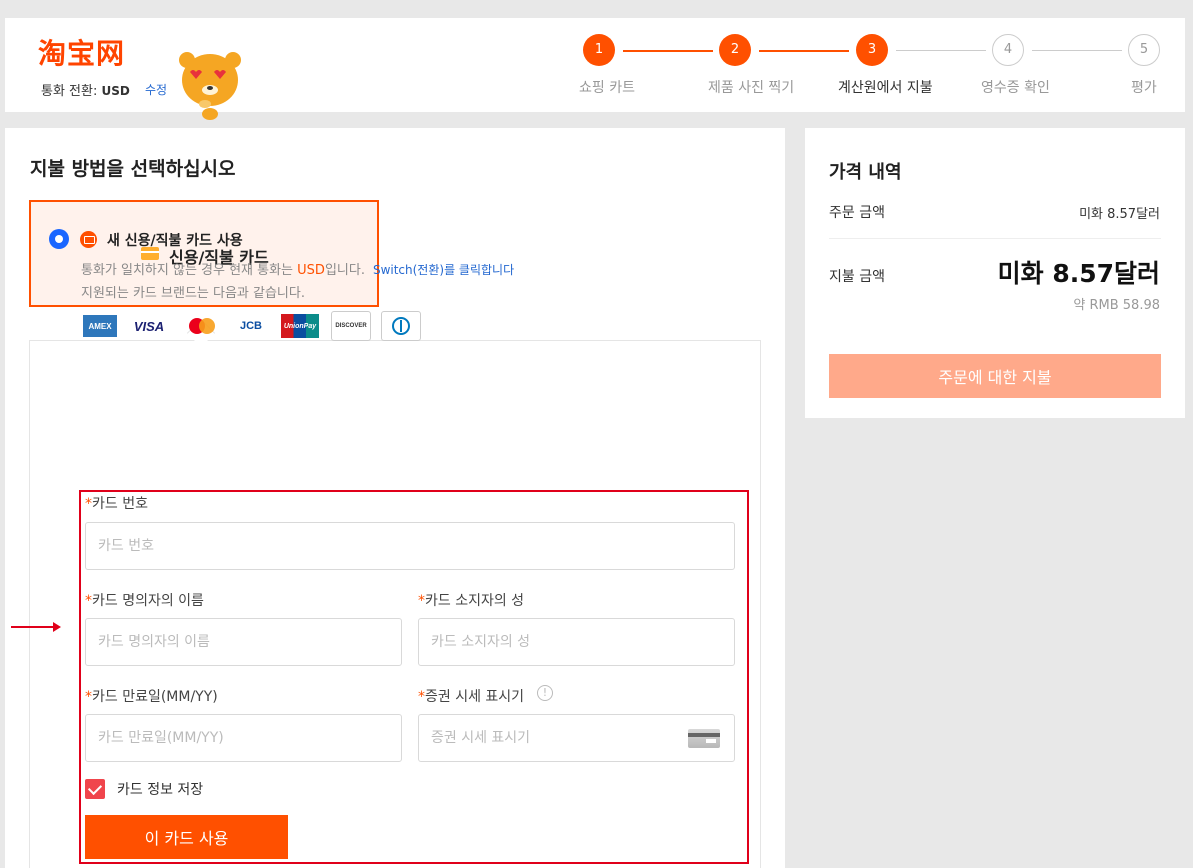 The image size is (1193, 868). I want to click on expiry-label: *카드 만료일(MM/YY), so click(151, 697).